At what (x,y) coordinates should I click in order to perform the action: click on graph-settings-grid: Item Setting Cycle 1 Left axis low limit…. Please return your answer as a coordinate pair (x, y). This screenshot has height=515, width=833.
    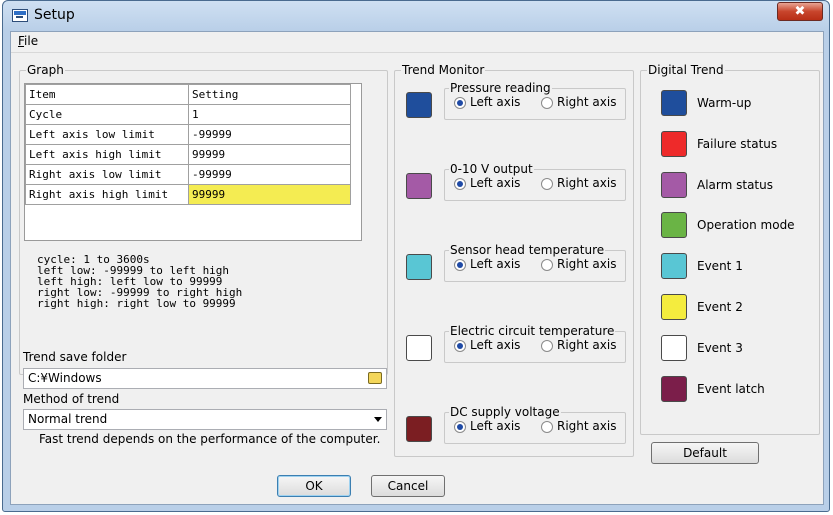
    Looking at the image, I should click on (193, 162).